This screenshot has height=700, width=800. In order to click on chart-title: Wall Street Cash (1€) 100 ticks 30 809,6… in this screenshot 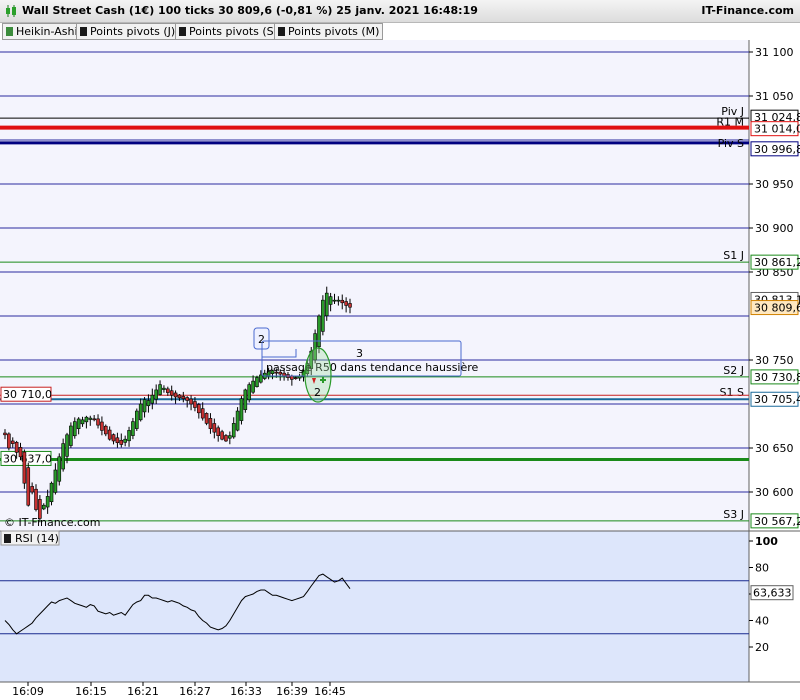, I will do `click(250, 10)`.